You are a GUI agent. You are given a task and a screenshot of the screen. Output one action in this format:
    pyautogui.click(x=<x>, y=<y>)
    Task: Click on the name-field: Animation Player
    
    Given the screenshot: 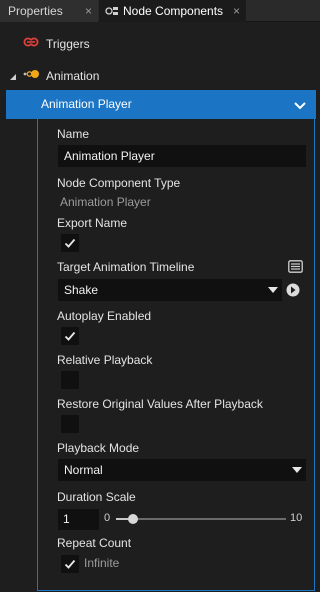 What is the action you would take?
    pyautogui.click(x=182, y=156)
    